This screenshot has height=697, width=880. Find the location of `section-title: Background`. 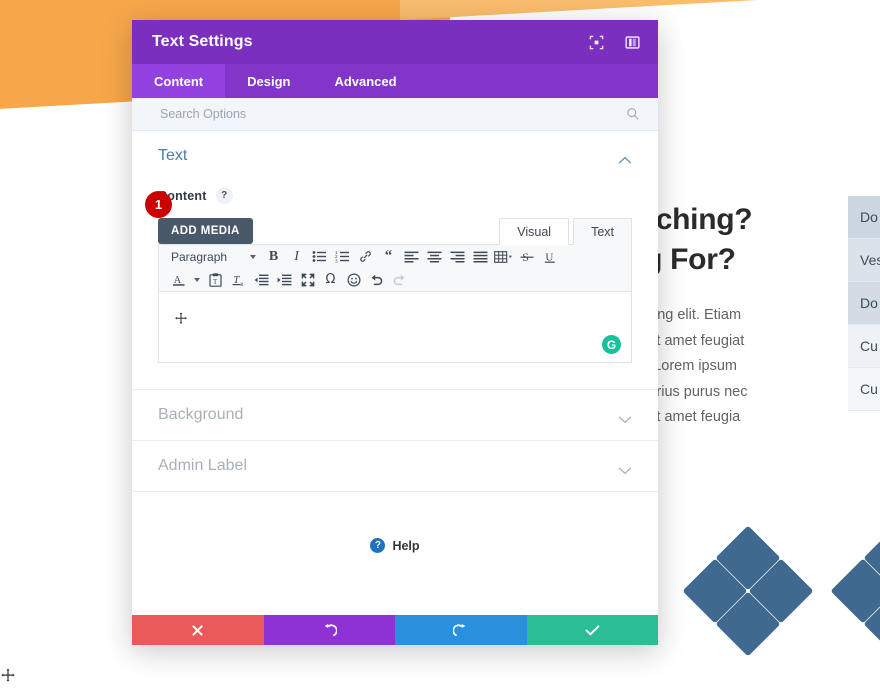

section-title: Background is located at coordinates (201, 414).